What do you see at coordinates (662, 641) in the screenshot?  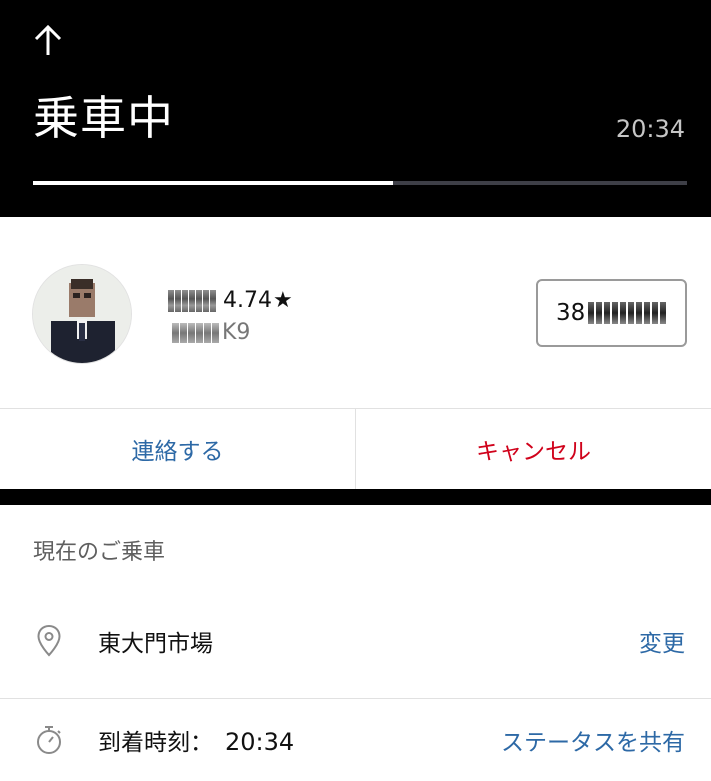 I see `change-pickup-button: 変更` at bounding box center [662, 641].